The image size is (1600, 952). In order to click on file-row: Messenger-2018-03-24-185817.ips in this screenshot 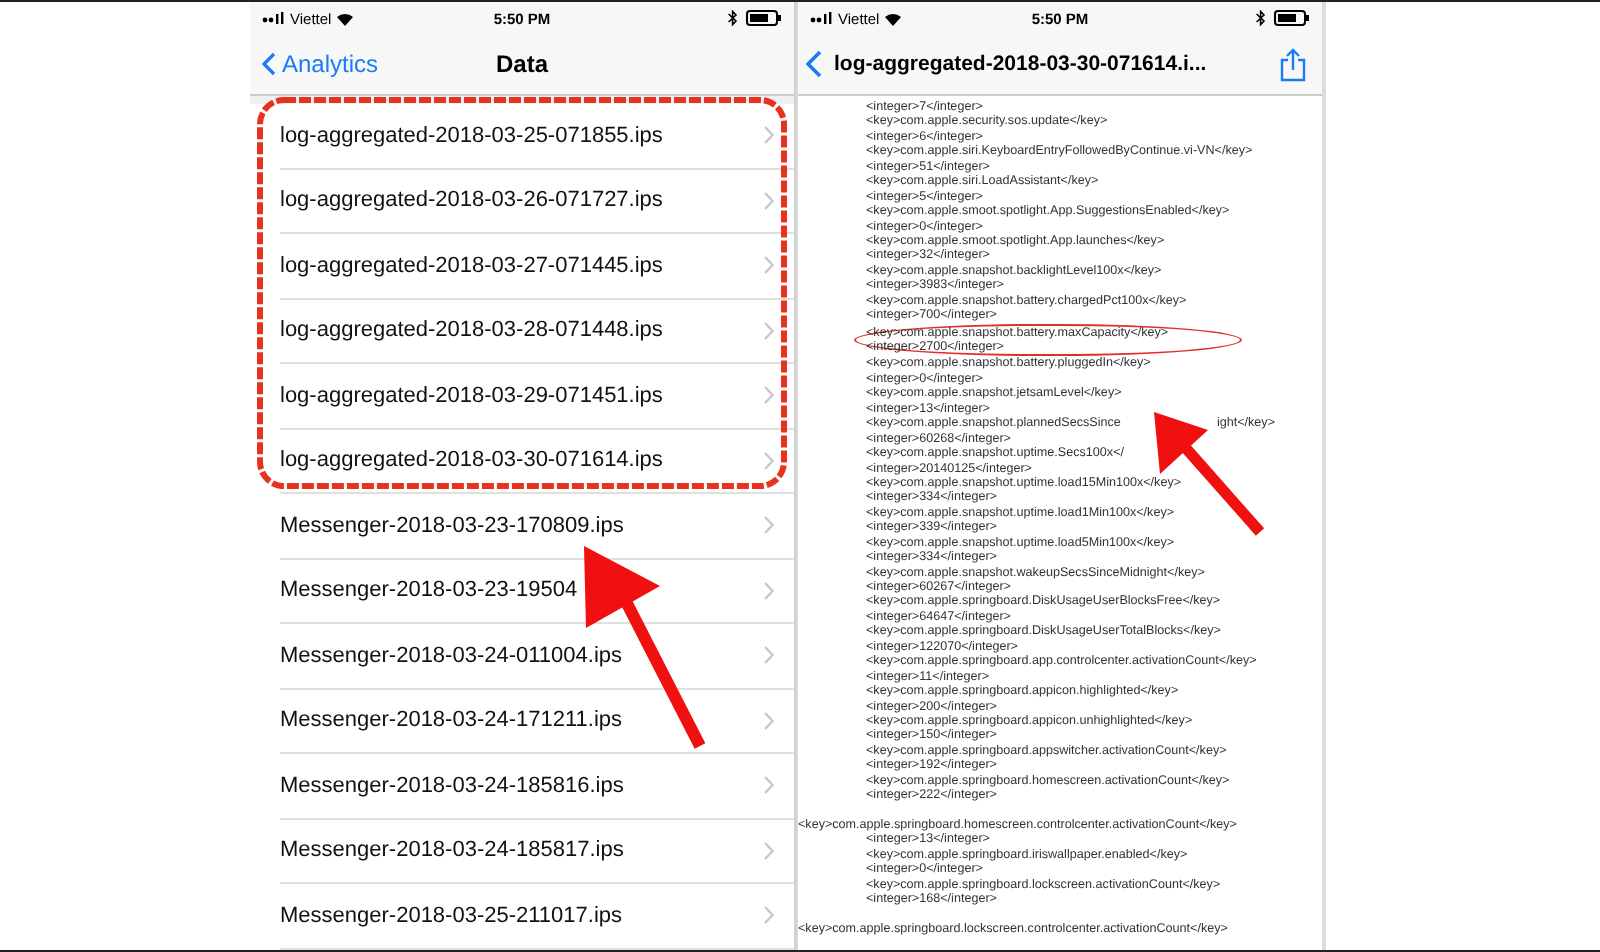, I will do `click(522, 851)`.